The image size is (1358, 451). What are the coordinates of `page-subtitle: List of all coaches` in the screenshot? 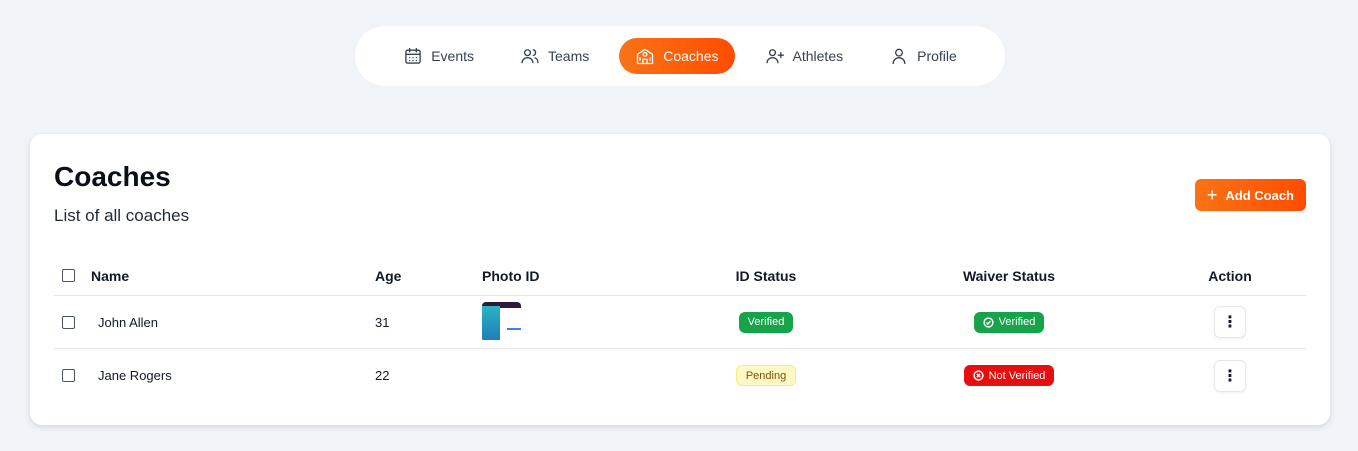 It's located at (122, 215).